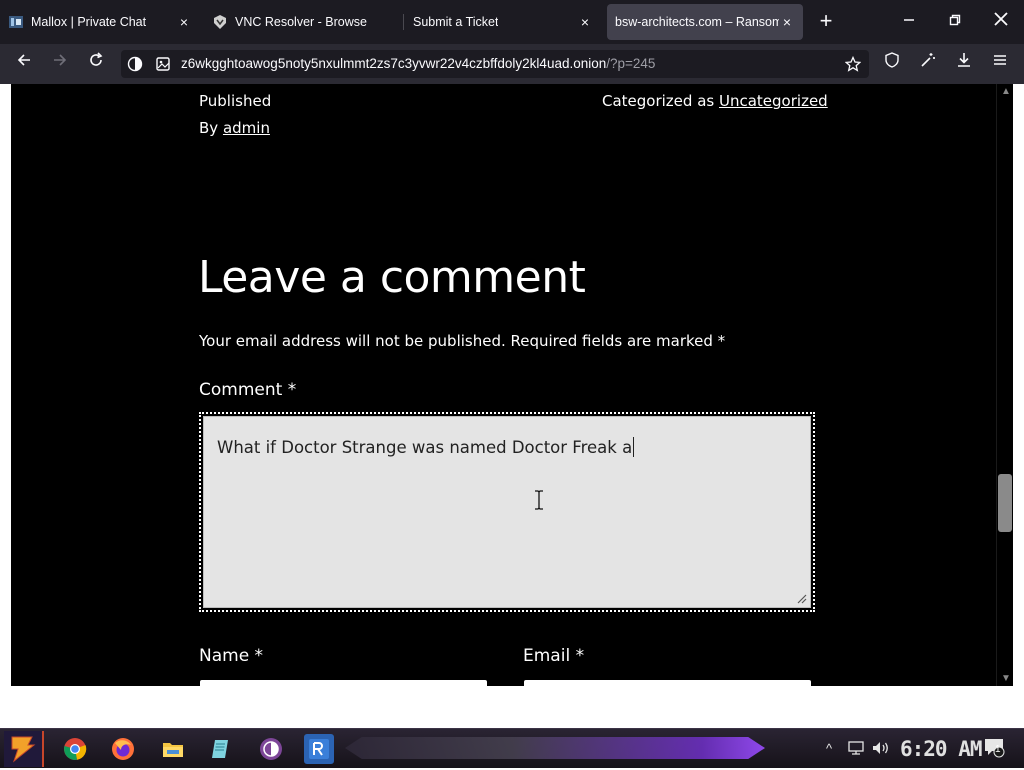  What do you see at coordinates (1001, 19) in the screenshot?
I see `close-icon` at bounding box center [1001, 19].